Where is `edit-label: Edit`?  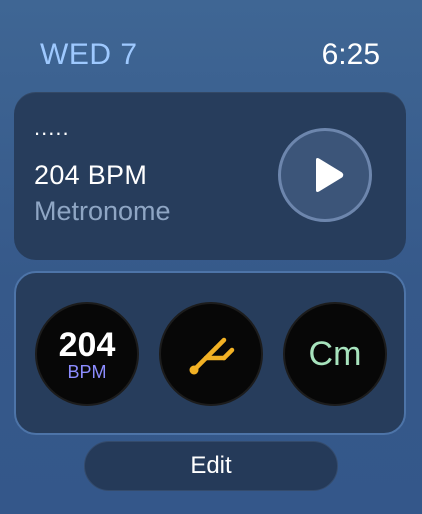 edit-label: Edit is located at coordinates (211, 465).